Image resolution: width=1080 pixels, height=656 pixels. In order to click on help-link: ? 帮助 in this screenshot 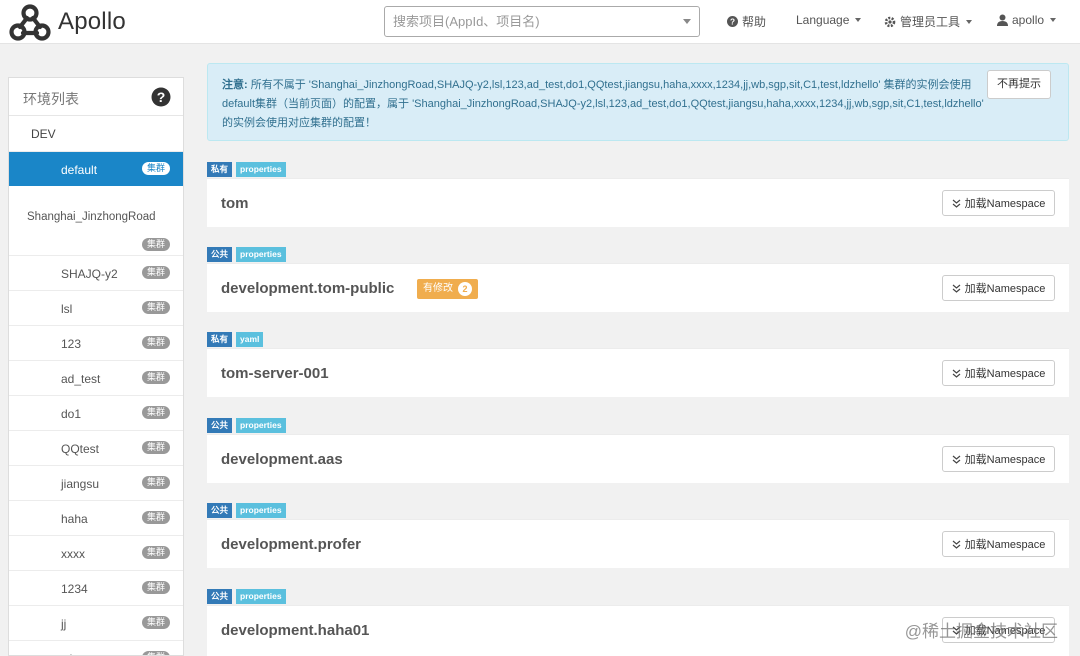, I will do `click(746, 21)`.